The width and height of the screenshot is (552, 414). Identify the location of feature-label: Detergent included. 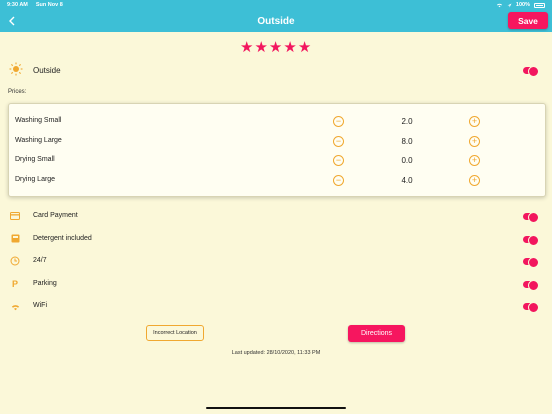
(62, 238).